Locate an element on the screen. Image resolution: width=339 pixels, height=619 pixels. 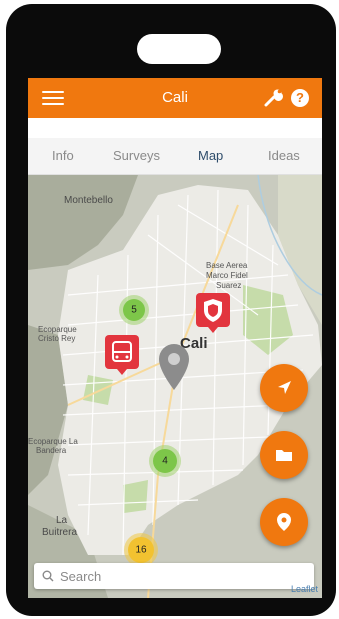
map-label-ecoparque-cristo: Ecoparque is located at coordinates (57, 329).